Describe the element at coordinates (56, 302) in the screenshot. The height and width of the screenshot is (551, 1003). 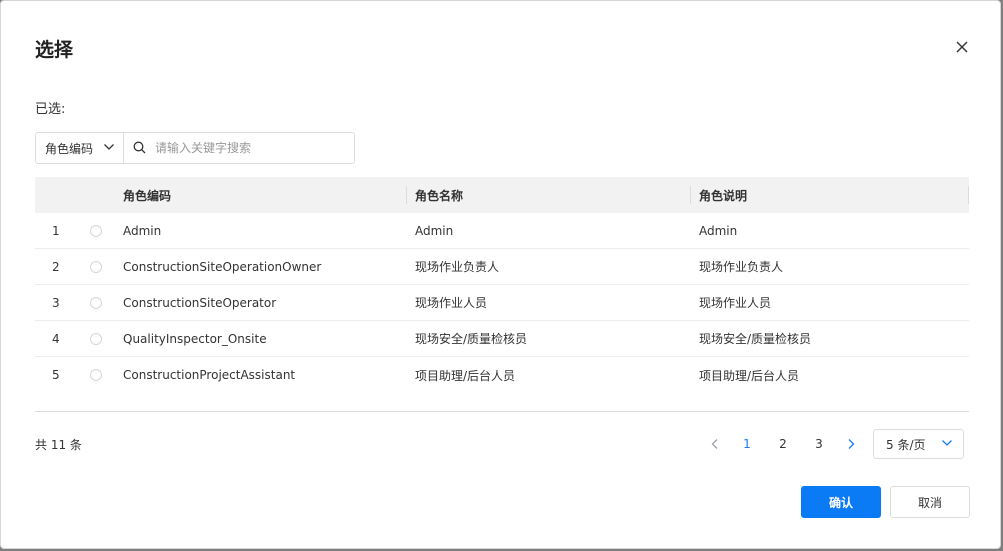
I see `row-index: 3` at that location.